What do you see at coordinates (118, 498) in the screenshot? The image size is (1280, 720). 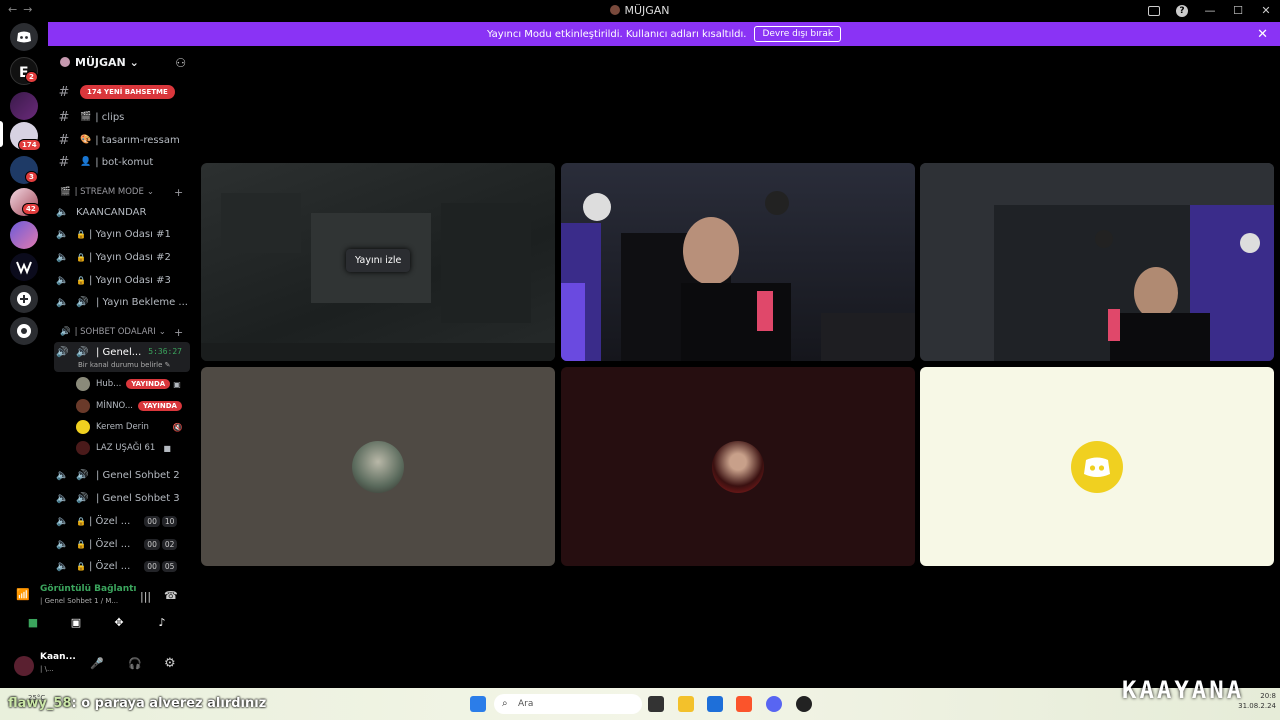 I see `voice-channel-genel-3: 🔈 🔊 | Genel Sohbet 3` at bounding box center [118, 498].